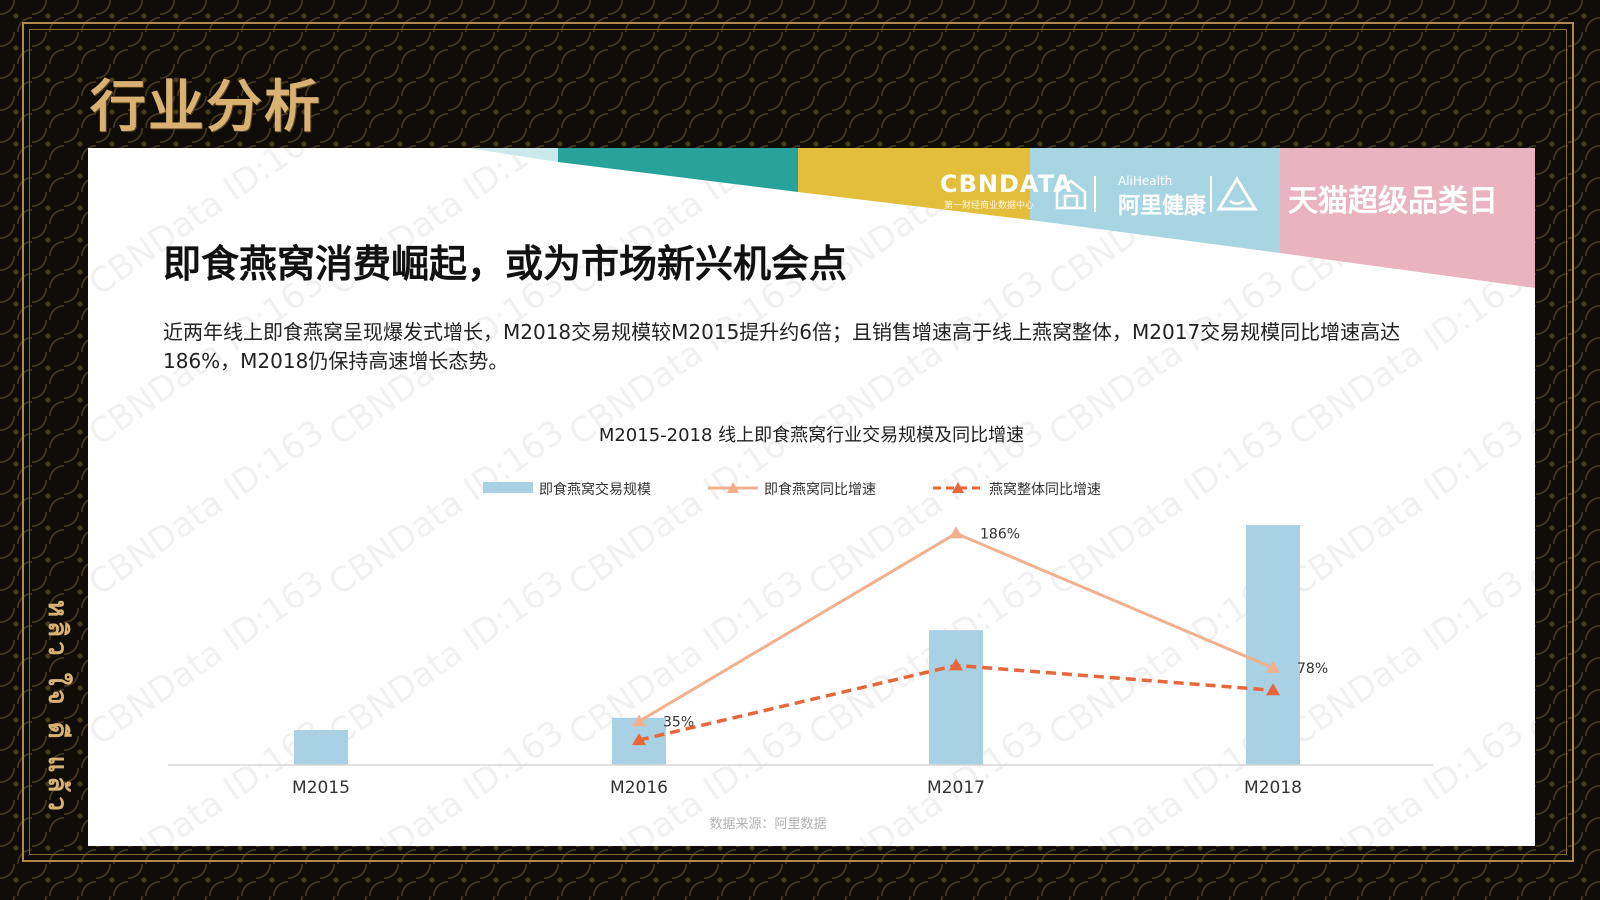 This screenshot has height=900, width=1600. What do you see at coordinates (767, 824) in the screenshot?
I see `source-note: 数据来源：阿里数据` at bounding box center [767, 824].